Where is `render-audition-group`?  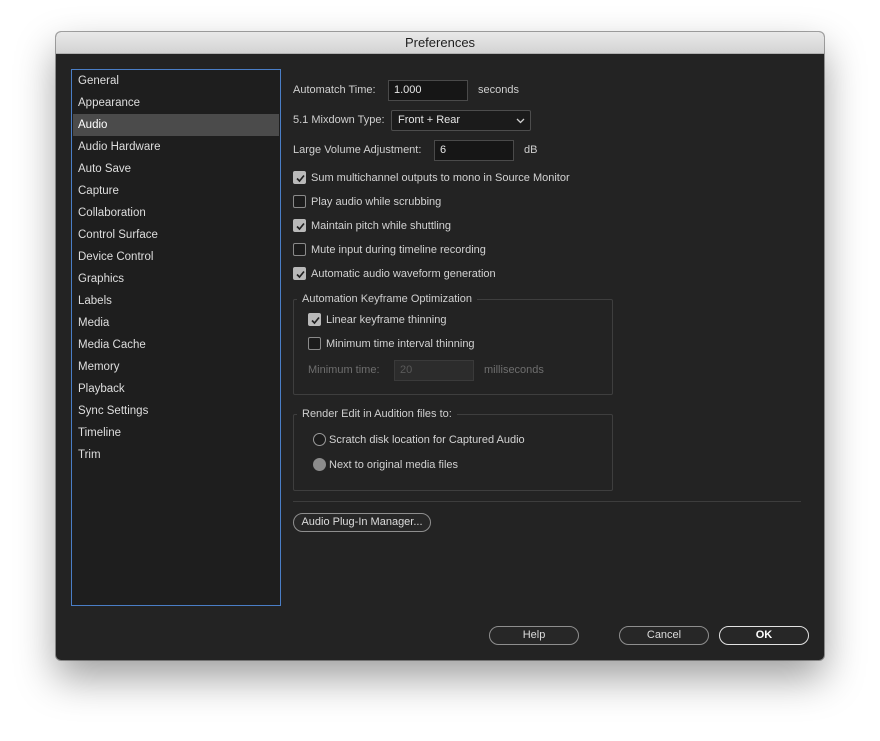 render-audition-group is located at coordinates (453, 452).